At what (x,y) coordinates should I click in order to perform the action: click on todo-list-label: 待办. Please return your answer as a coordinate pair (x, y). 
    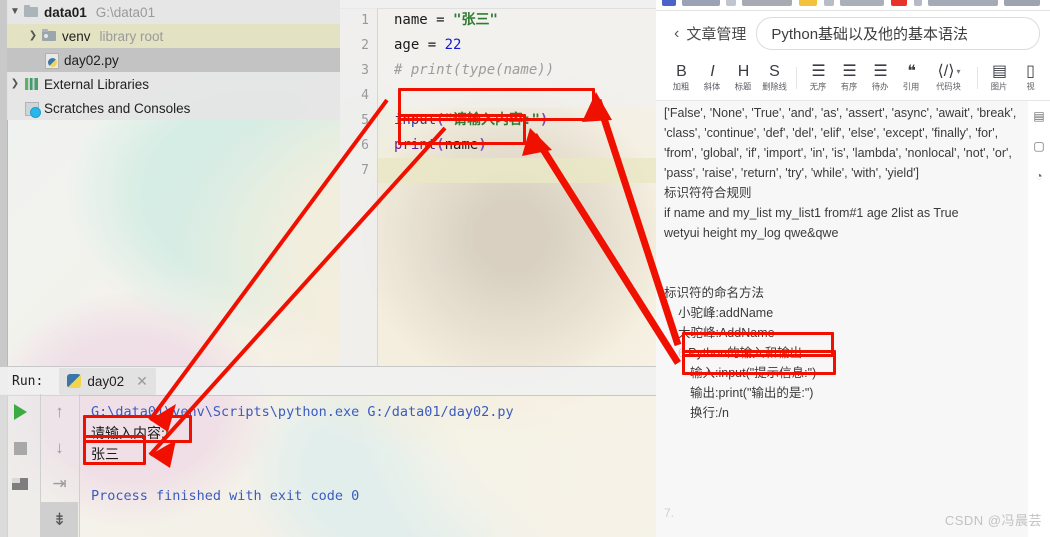
    Looking at the image, I should click on (880, 87).